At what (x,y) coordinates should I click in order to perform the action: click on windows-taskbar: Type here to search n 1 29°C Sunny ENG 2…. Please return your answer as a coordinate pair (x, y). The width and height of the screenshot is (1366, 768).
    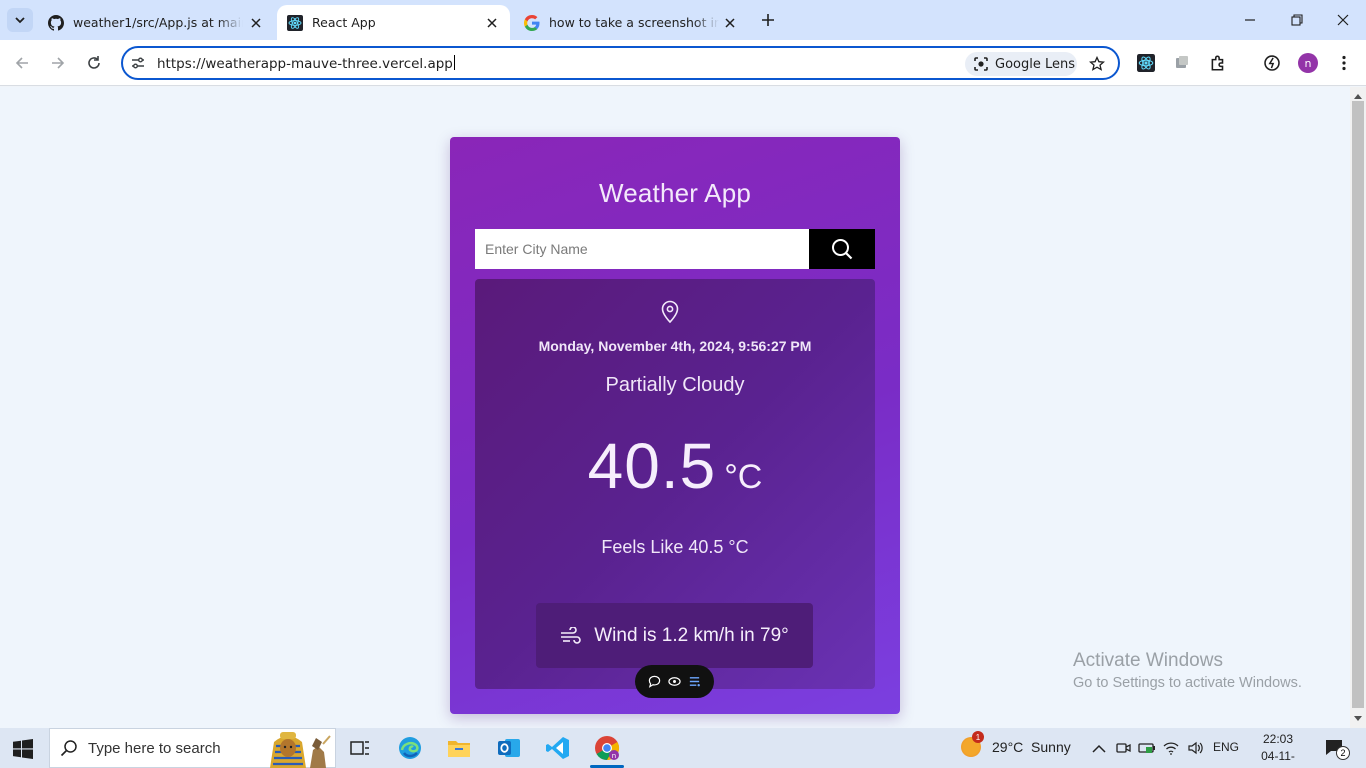
    Looking at the image, I should click on (683, 748).